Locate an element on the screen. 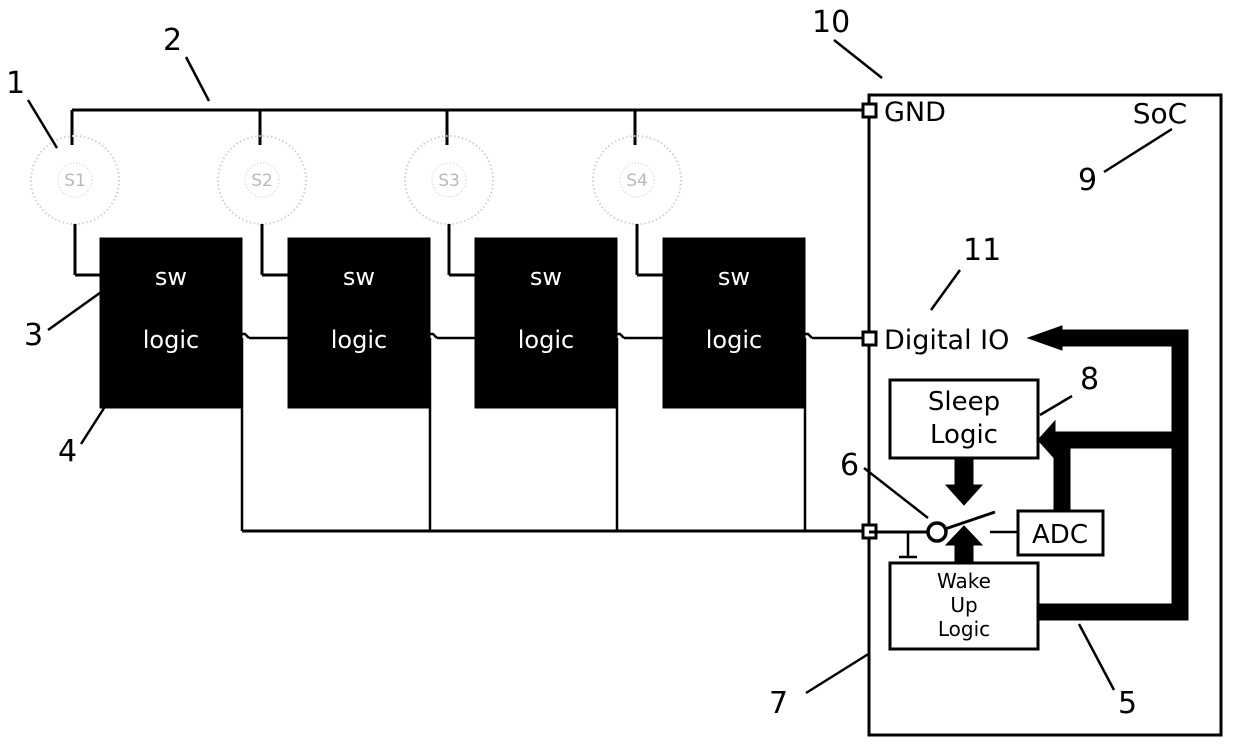 The width and height of the screenshot is (1240, 747). sw-logic-block-1-line1: sw is located at coordinates (171, 277).